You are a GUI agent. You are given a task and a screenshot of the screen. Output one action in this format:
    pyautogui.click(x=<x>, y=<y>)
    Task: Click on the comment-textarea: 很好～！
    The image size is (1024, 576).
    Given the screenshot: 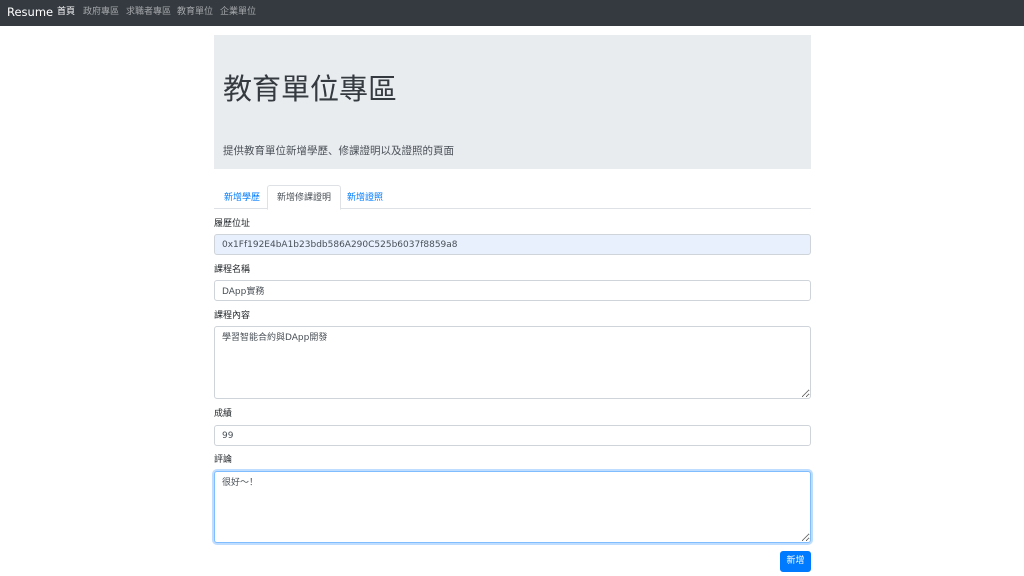 What is the action you would take?
    pyautogui.click(x=512, y=507)
    